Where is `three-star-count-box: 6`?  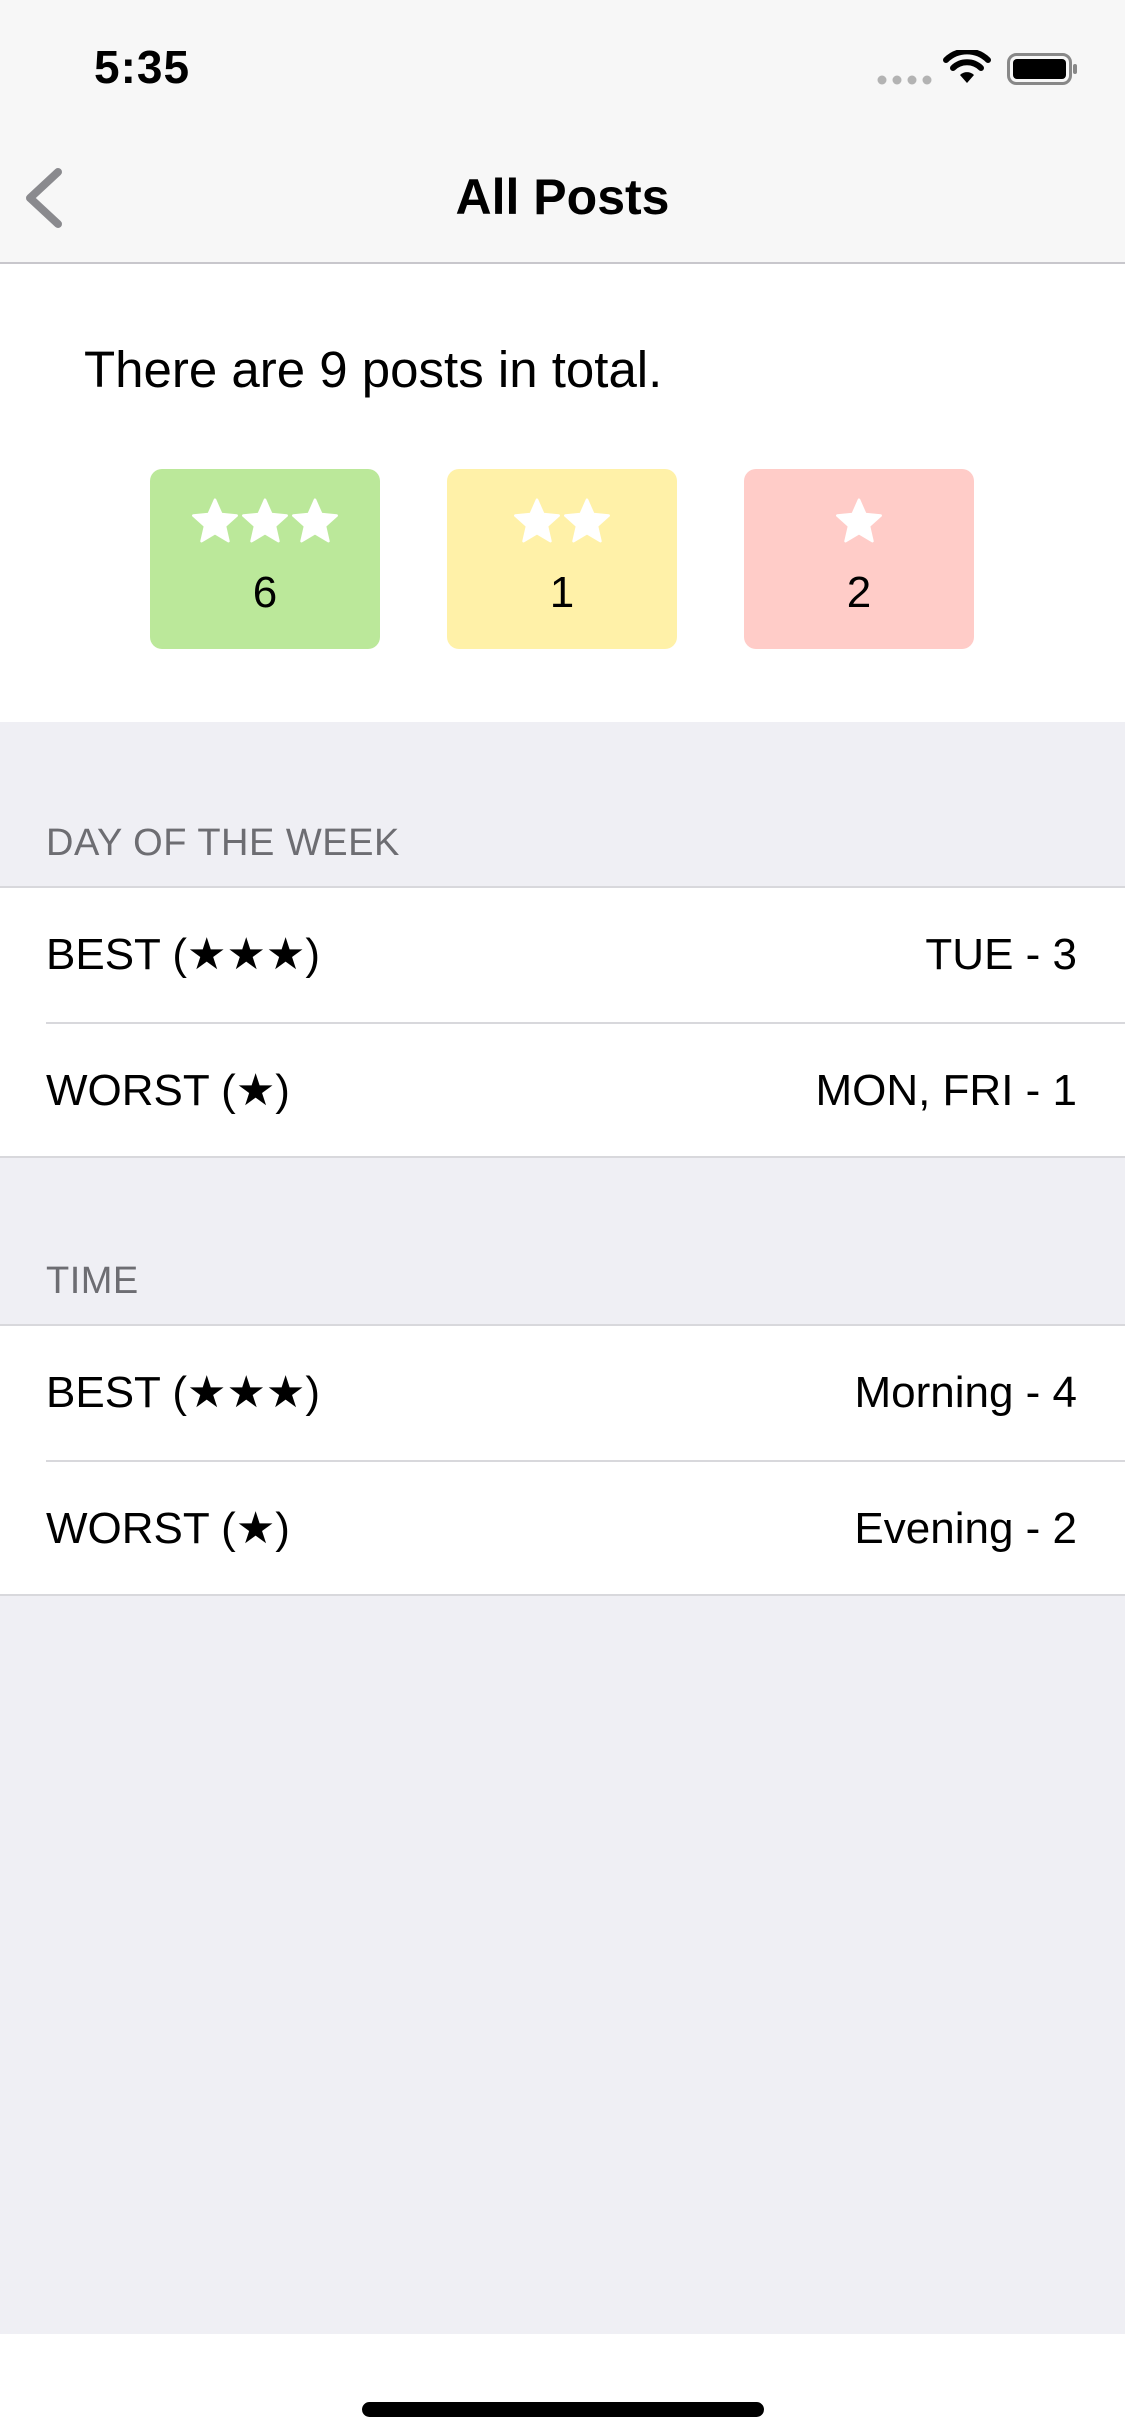
three-star-count-box: 6 is located at coordinates (265, 559).